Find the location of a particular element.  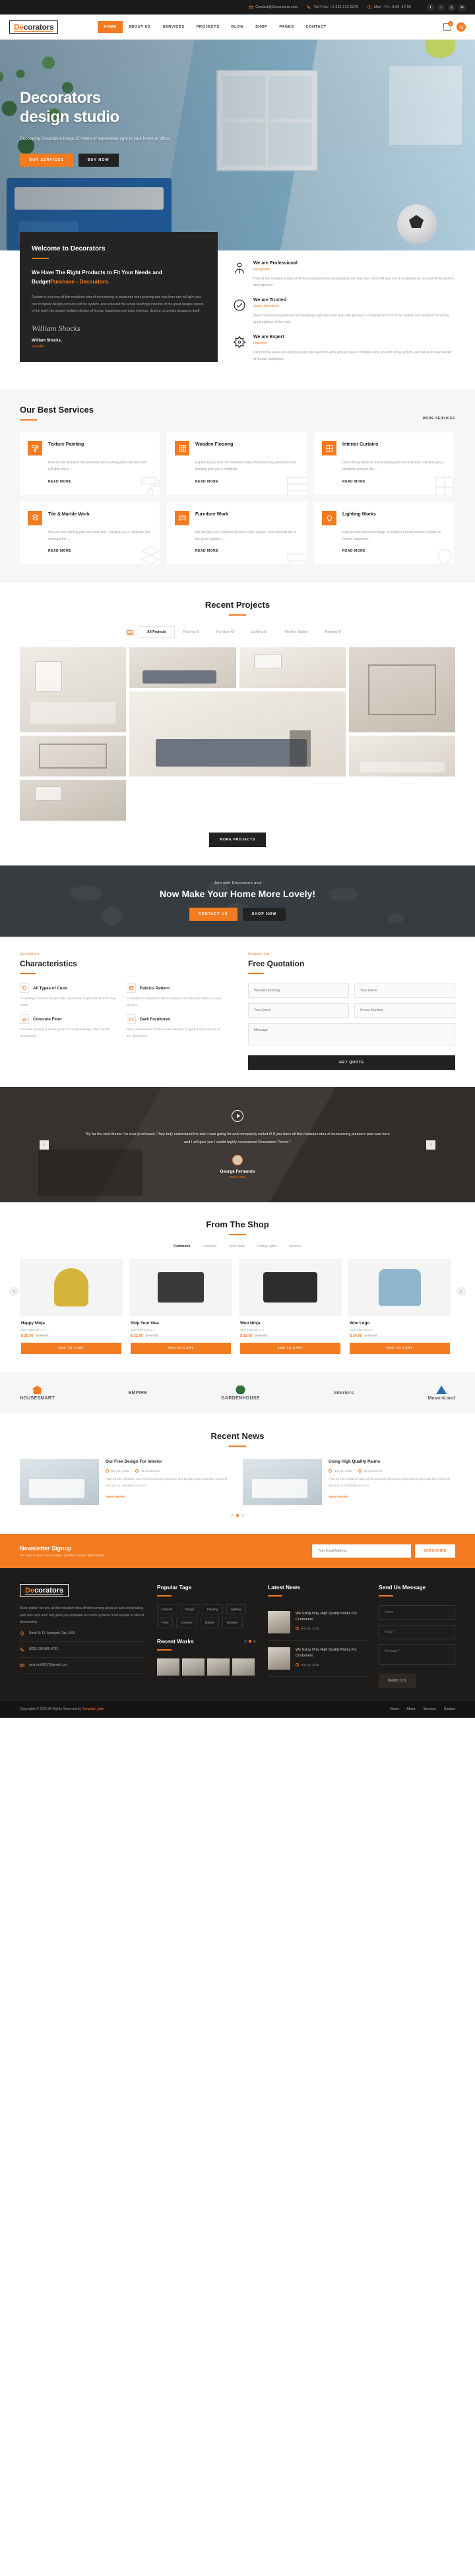

nav-item-contact: CONTACT is located at coordinates (316, 27).